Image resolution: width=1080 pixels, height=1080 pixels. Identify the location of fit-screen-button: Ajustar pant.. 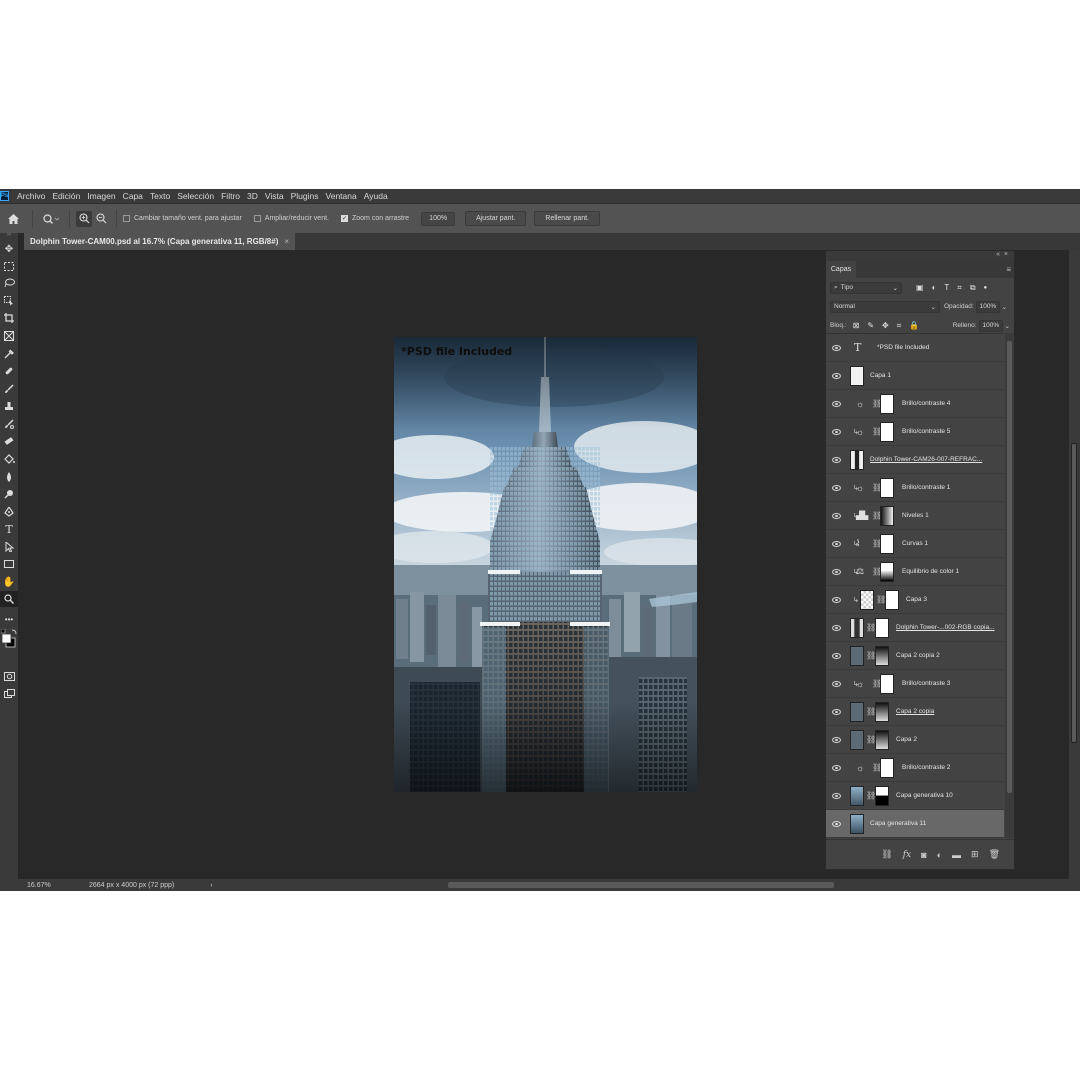
(496, 218).